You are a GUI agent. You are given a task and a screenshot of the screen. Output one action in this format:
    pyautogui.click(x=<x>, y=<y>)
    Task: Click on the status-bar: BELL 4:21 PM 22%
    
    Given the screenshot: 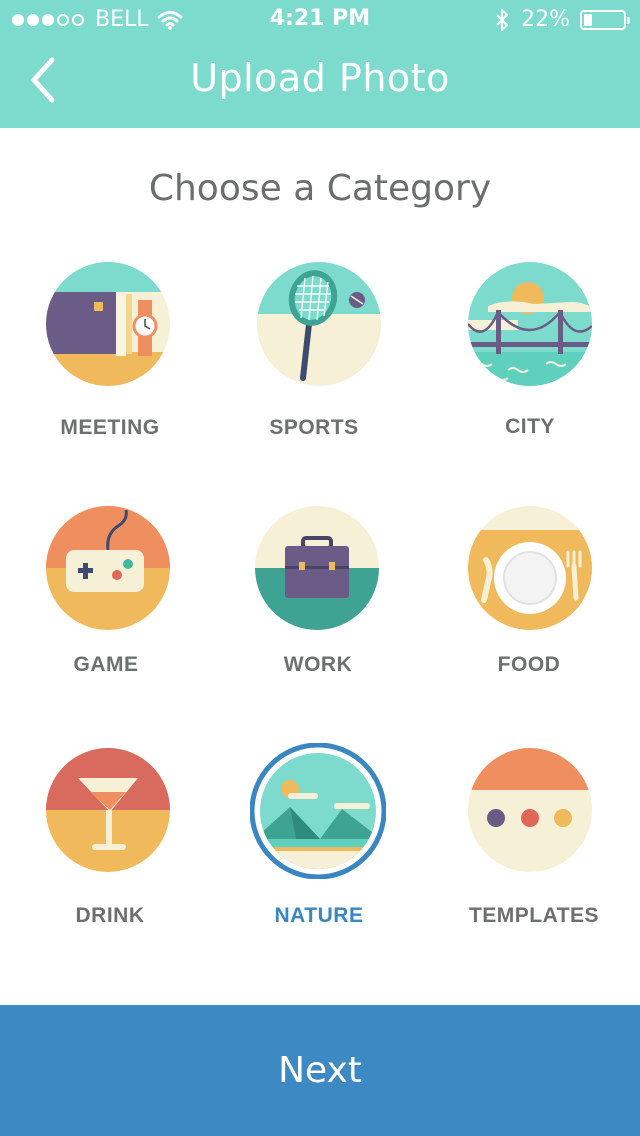 What is the action you would take?
    pyautogui.click(x=320, y=20)
    